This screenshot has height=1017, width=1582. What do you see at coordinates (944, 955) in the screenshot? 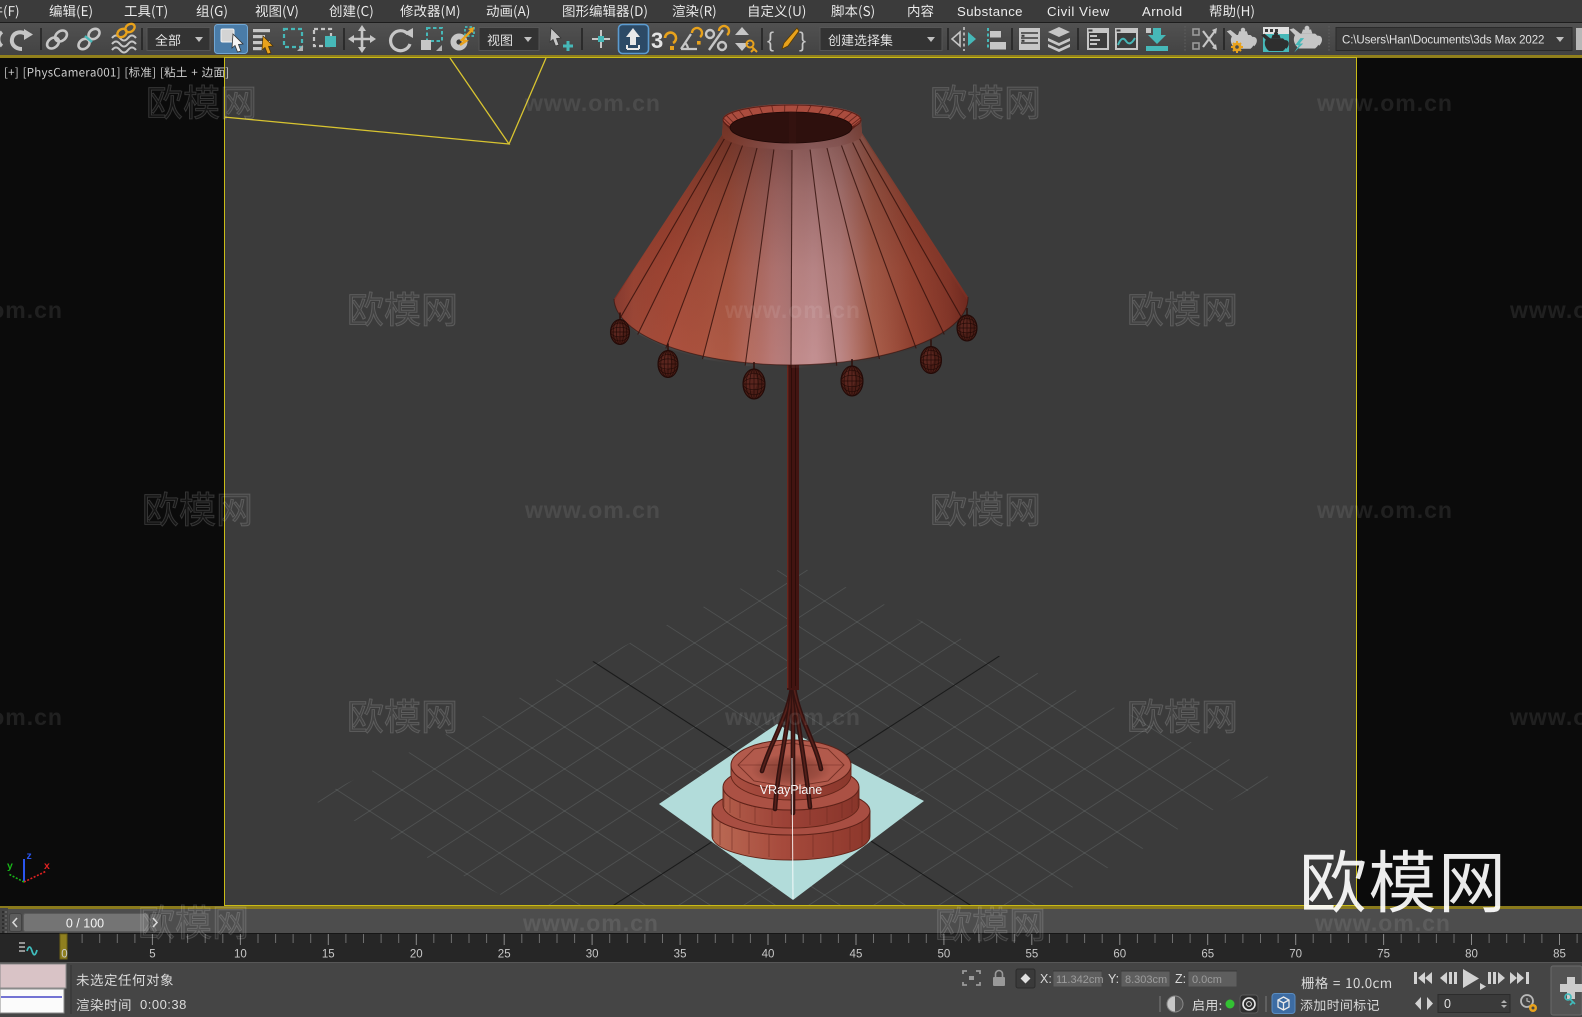
I see `svg-text: 50` at bounding box center [944, 955].